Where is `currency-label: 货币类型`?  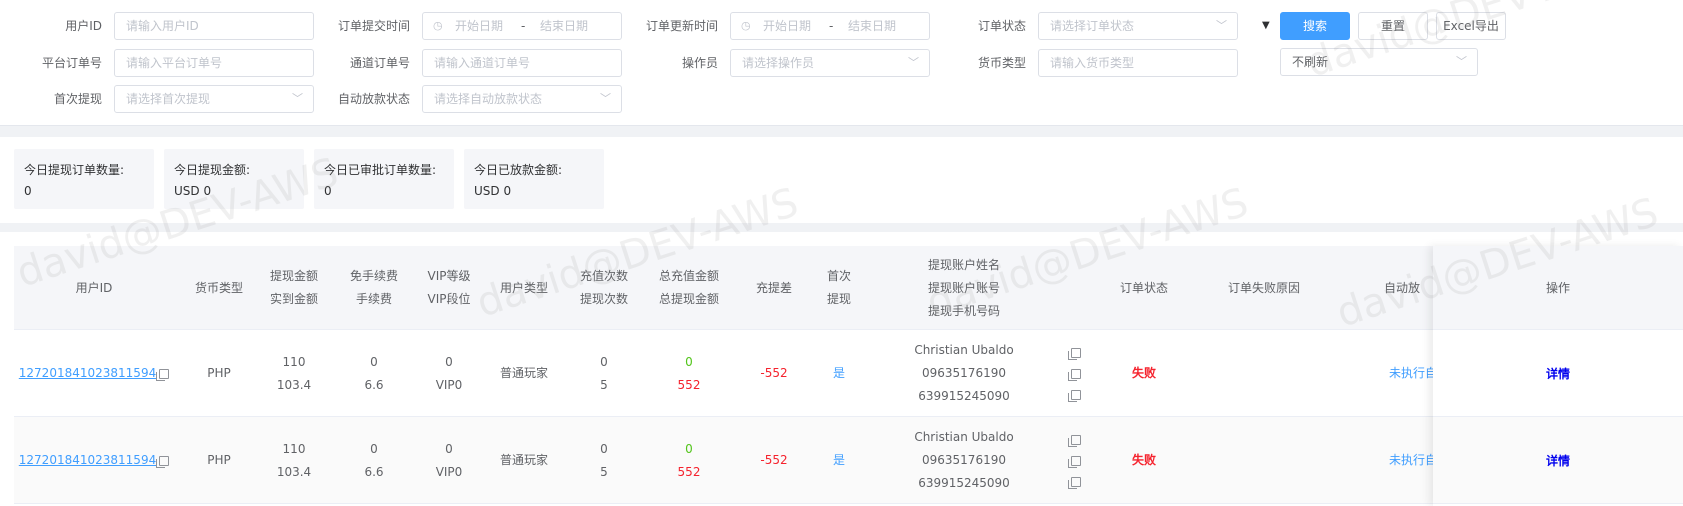
currency-label: 货币类型 is located at coordinates (1001, 63).